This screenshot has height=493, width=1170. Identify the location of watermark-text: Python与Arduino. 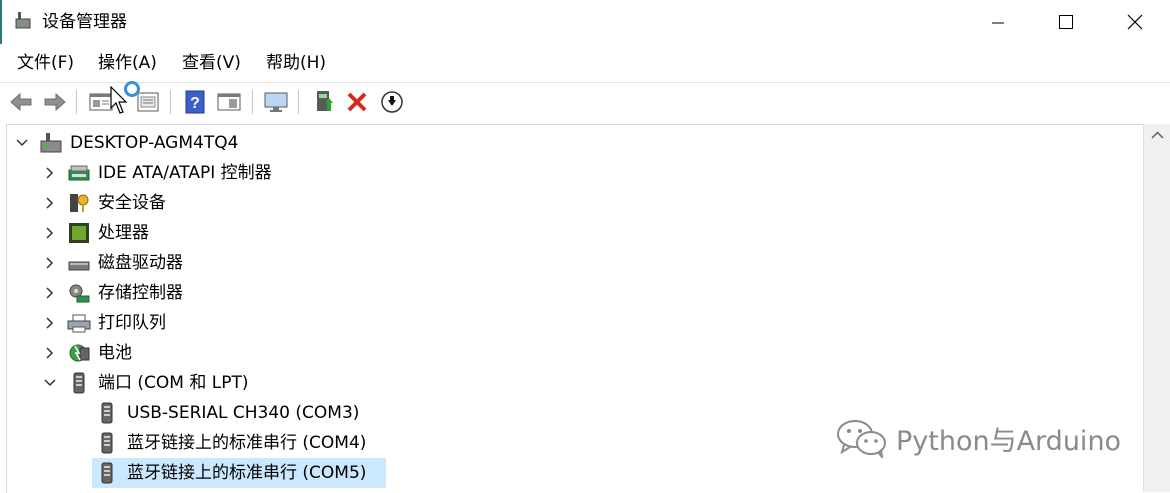
(1009, 441).